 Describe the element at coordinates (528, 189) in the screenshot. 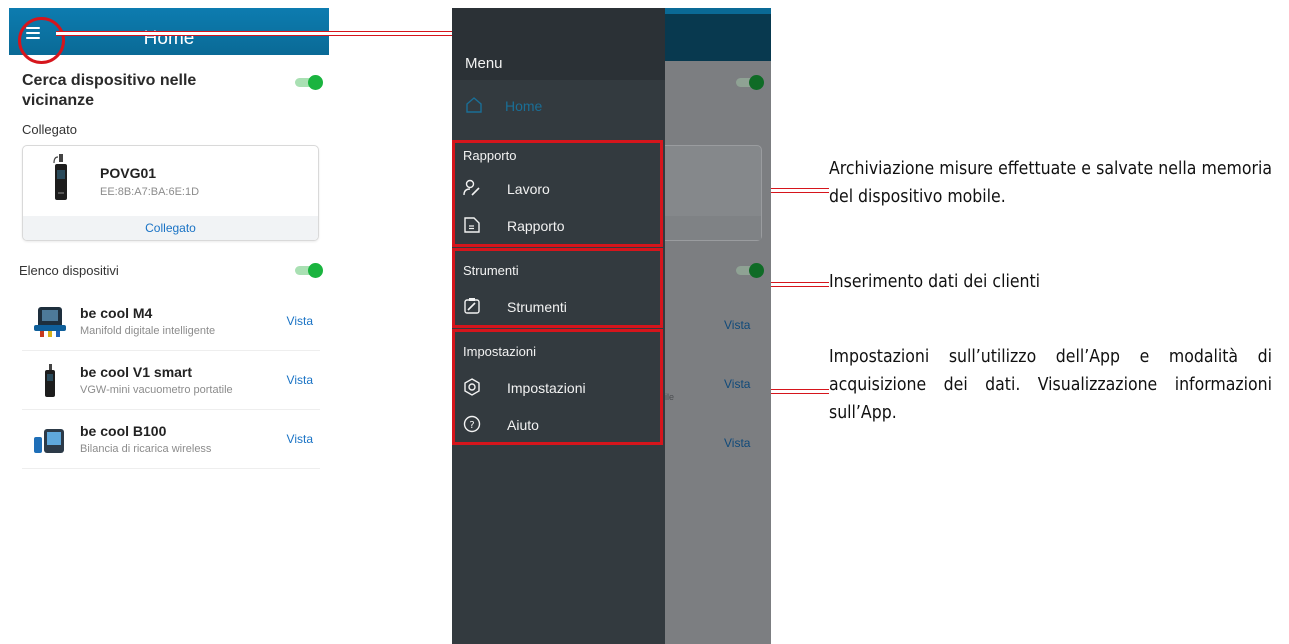

I see `drawer-item-label: Lavoro` at that location.